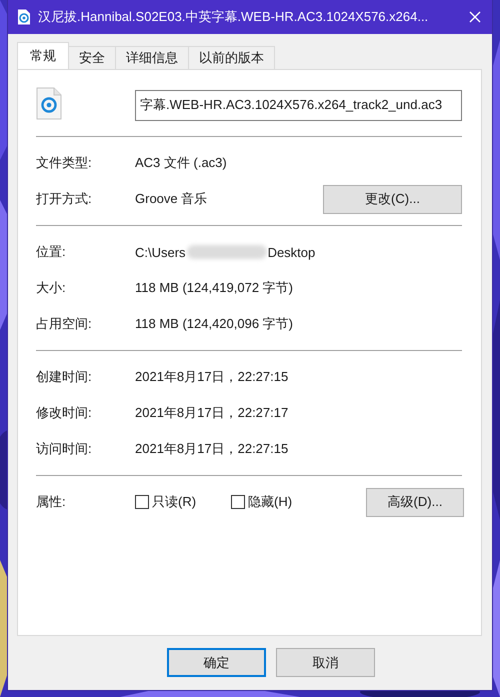 This screenshot has height=697, width=500. I want to click on close-icon, so click(475, 17).